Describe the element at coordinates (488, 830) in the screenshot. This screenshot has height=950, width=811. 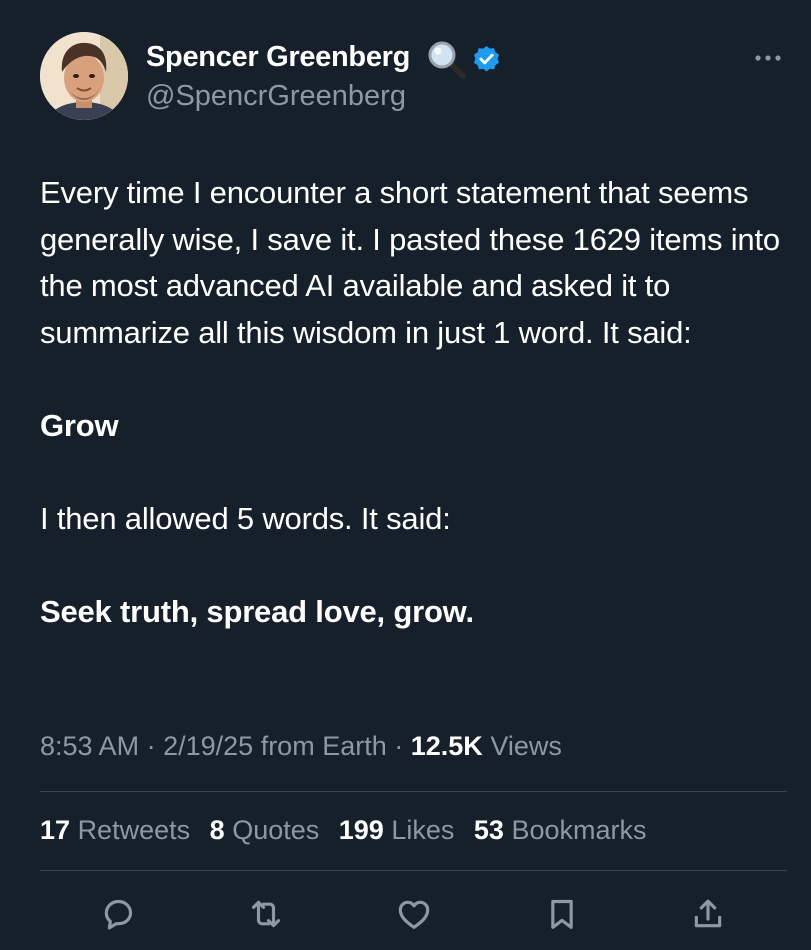
I see `bookmarks-count: 53` at that location.